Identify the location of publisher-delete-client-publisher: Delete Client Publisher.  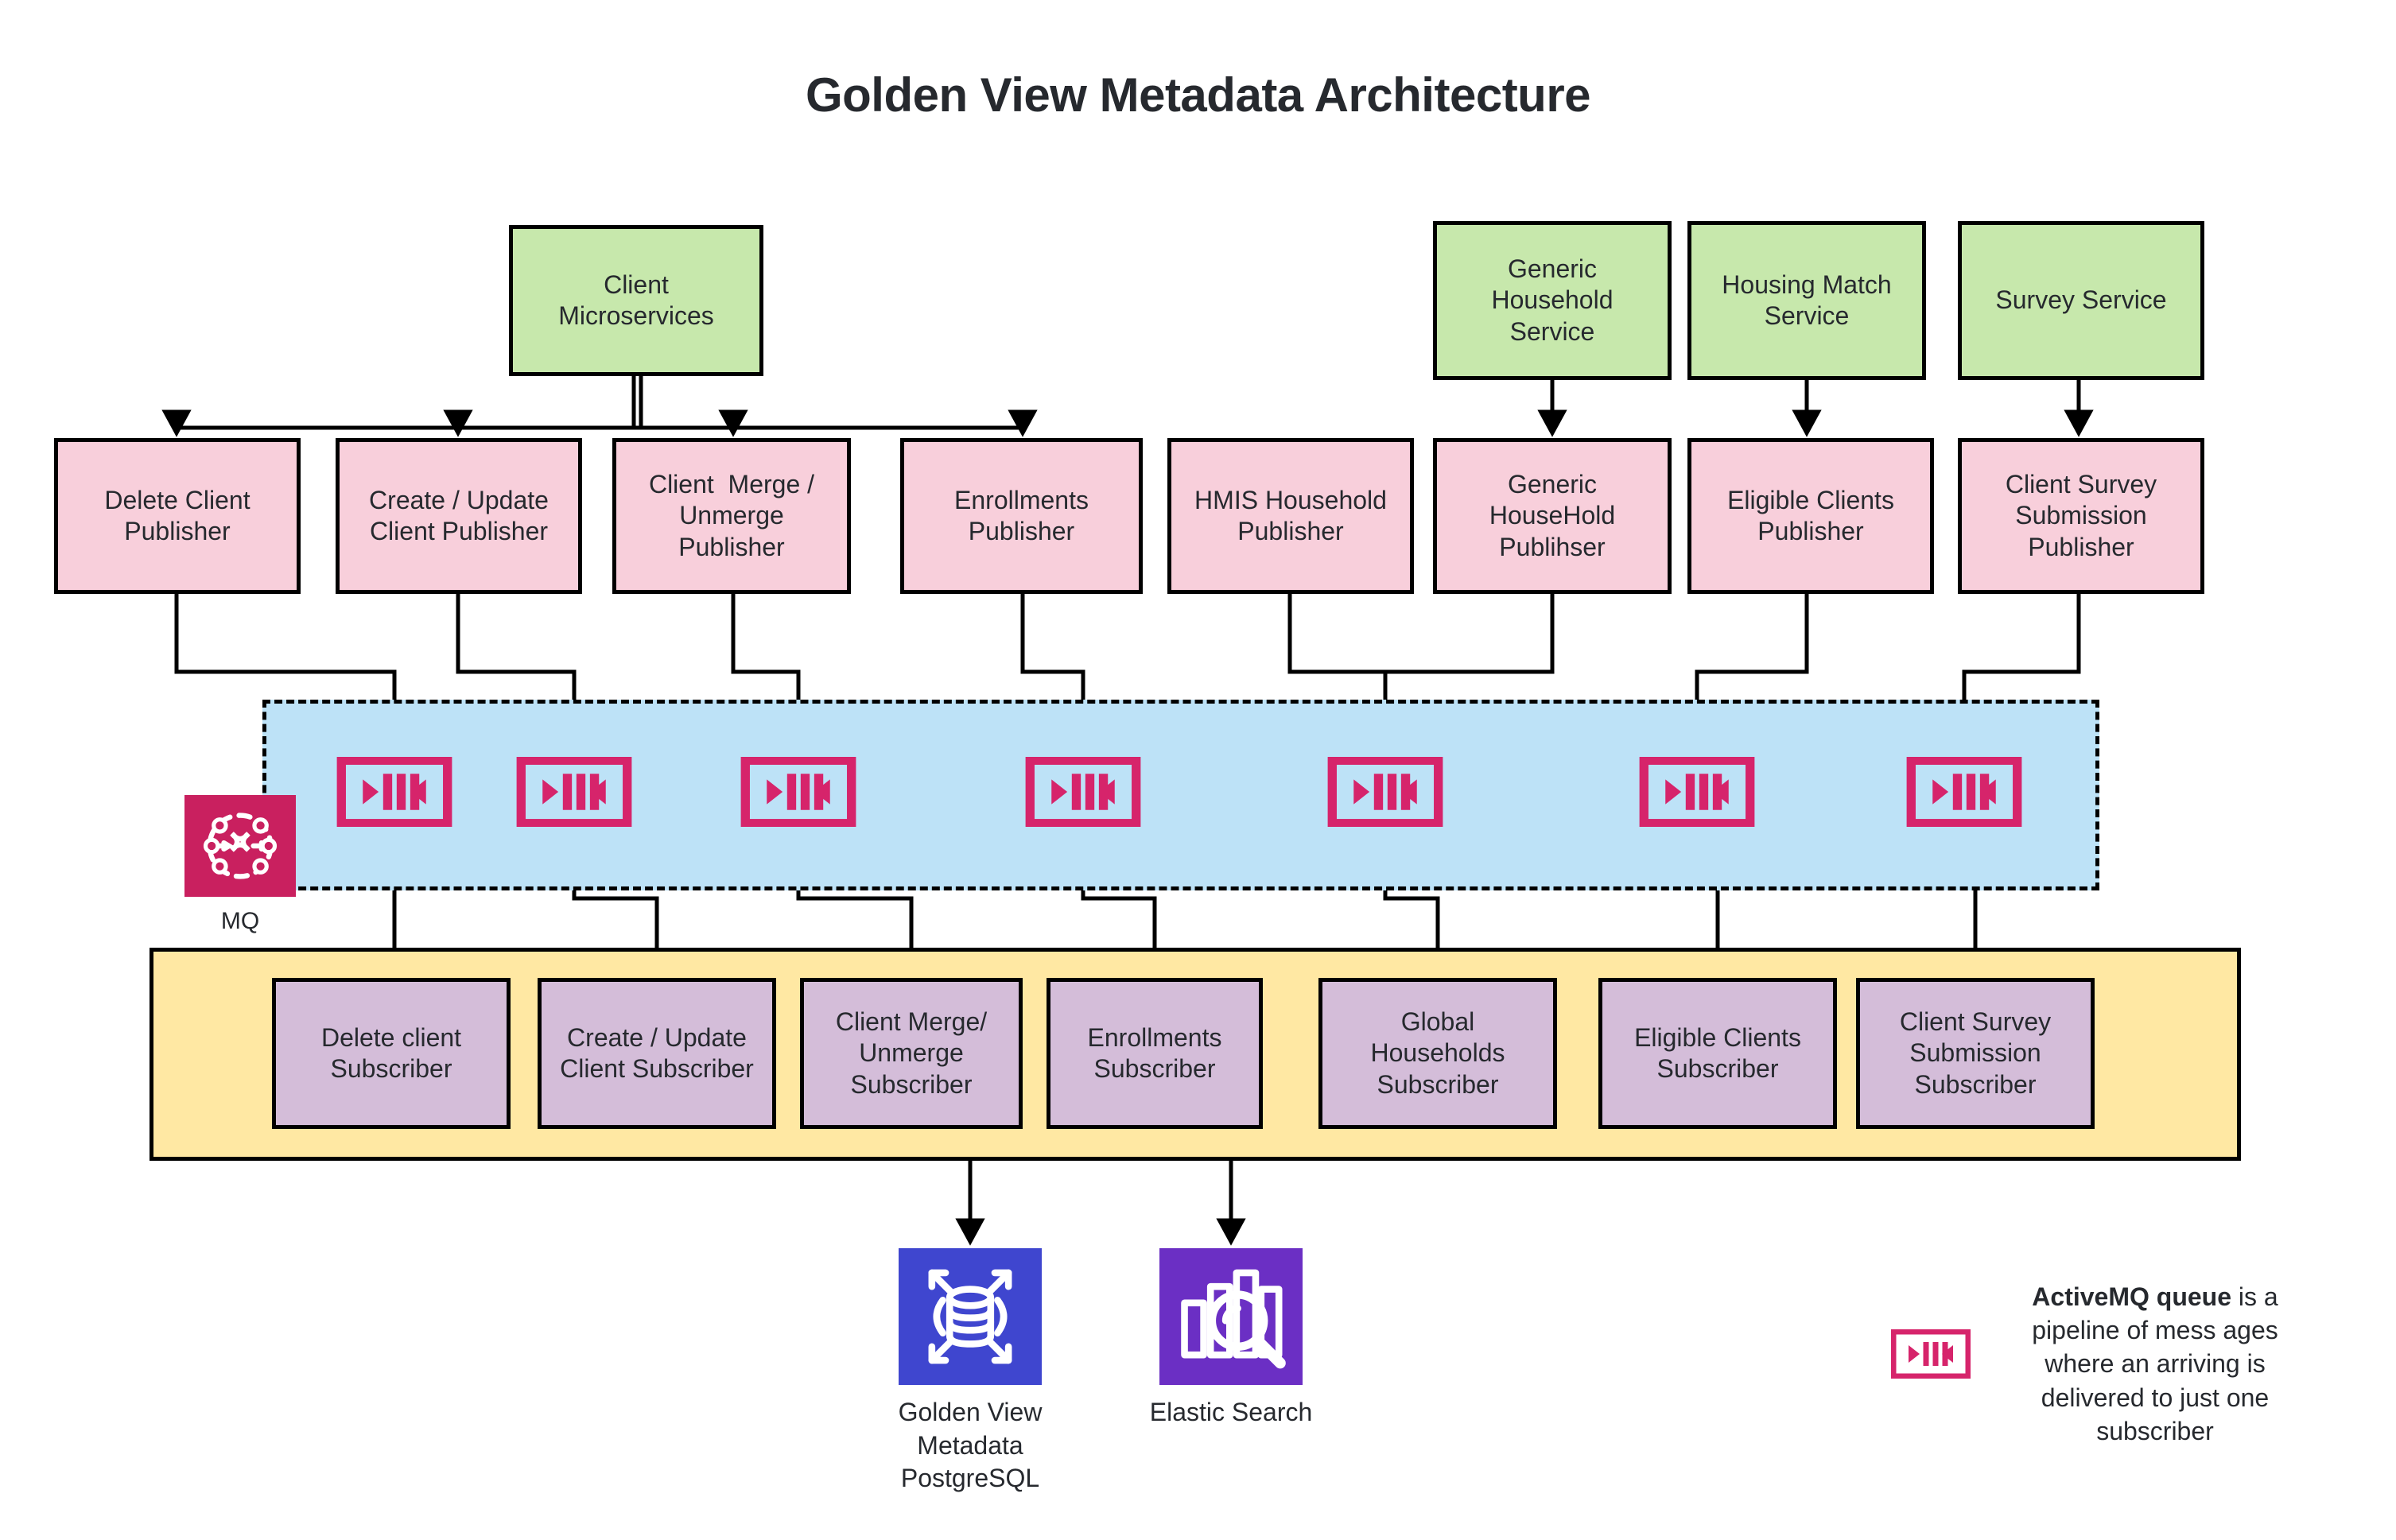
(178, 516).